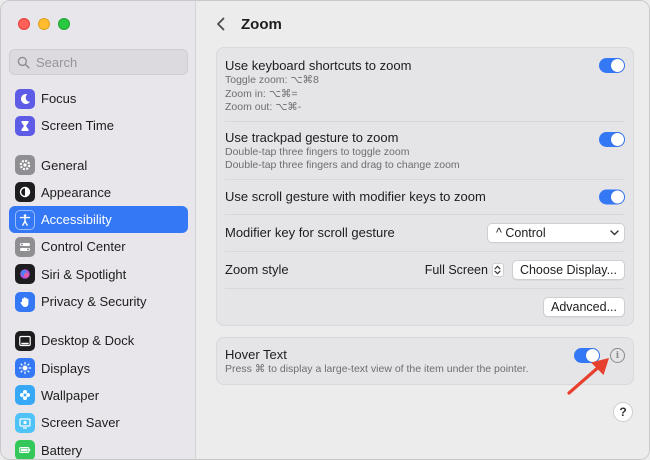 This screenshot has width=650, height=460. Describe the element at coordinates (88, 341) in the screenshot. I see `sidebar-item-label: Desktop & Dock` at that location.